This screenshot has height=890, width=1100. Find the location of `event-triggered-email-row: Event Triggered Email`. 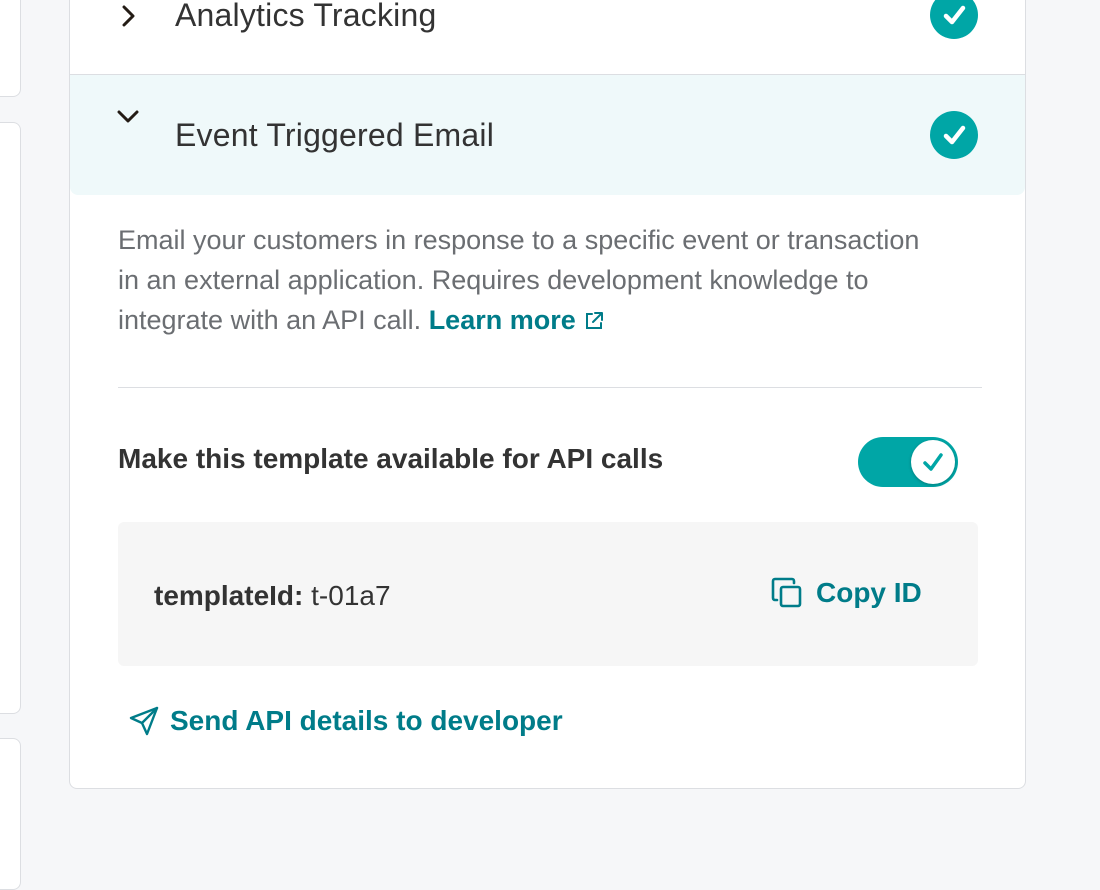

event-triggered-email-row: Event Triggered Email is located at coordinates (547, 135).